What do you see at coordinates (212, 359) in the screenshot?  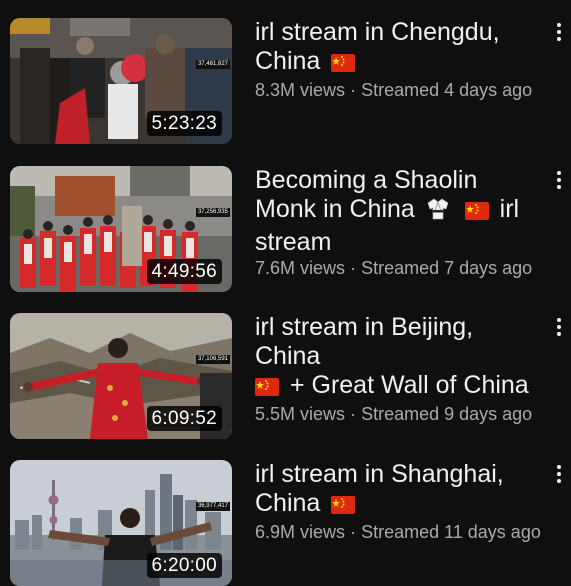 I see `viewer-count: 37,106,591` at bounding box center [212, 359].